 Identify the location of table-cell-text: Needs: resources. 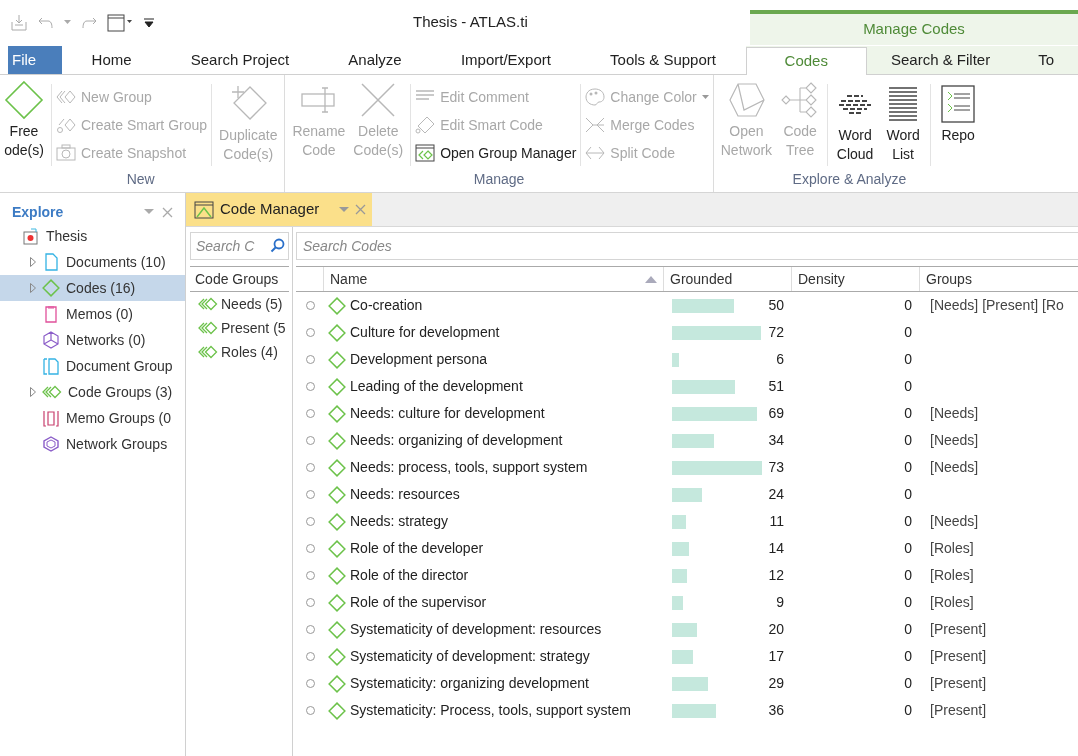
(405, 494).